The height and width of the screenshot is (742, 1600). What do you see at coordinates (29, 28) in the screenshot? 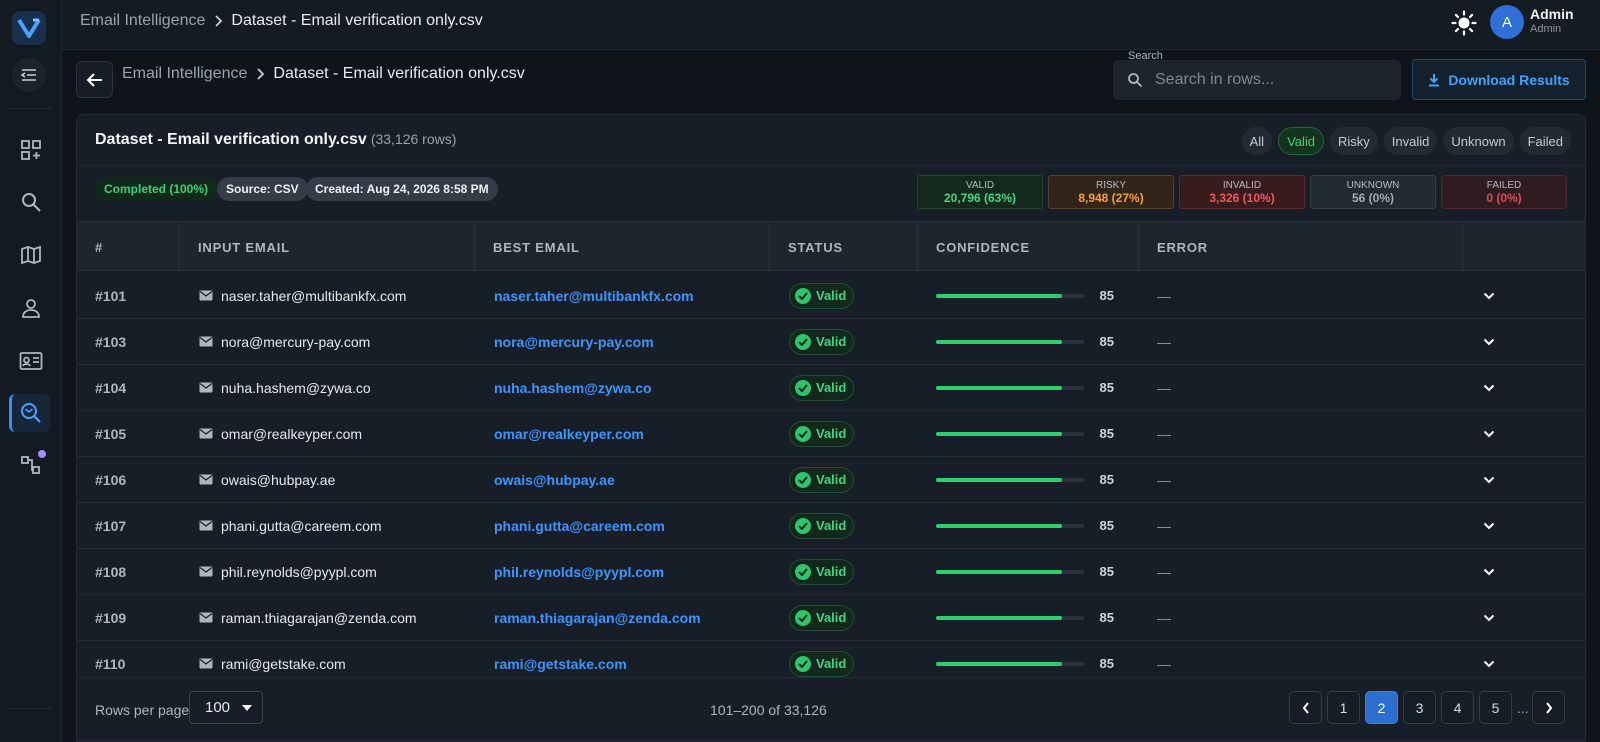
I see `logo-v-icon` at bounding box center [29, 28].